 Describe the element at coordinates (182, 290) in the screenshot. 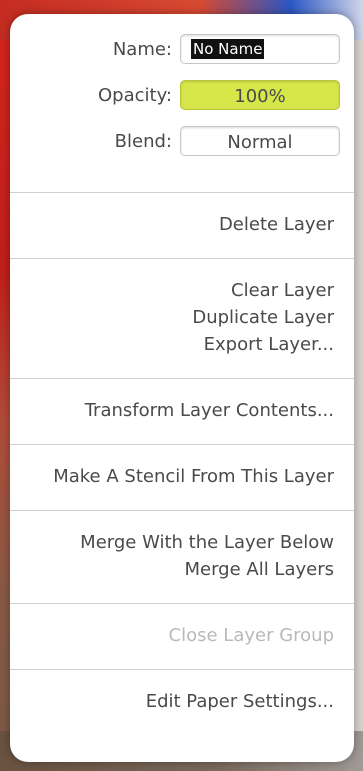

I see `clear-layer-item: Clear Layer` at that location.